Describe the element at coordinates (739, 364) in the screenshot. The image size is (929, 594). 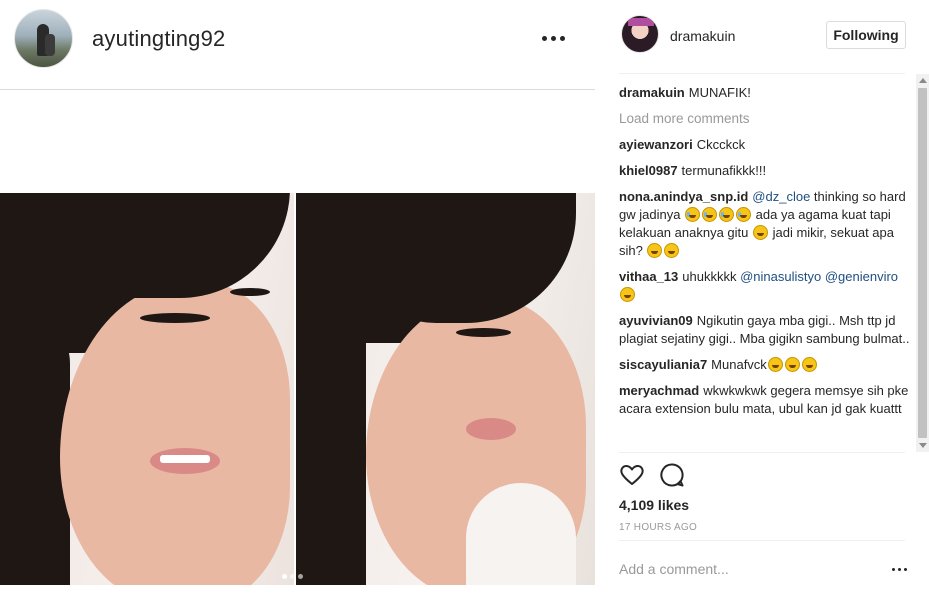
I see `comment-text: Munafvck` at that location.